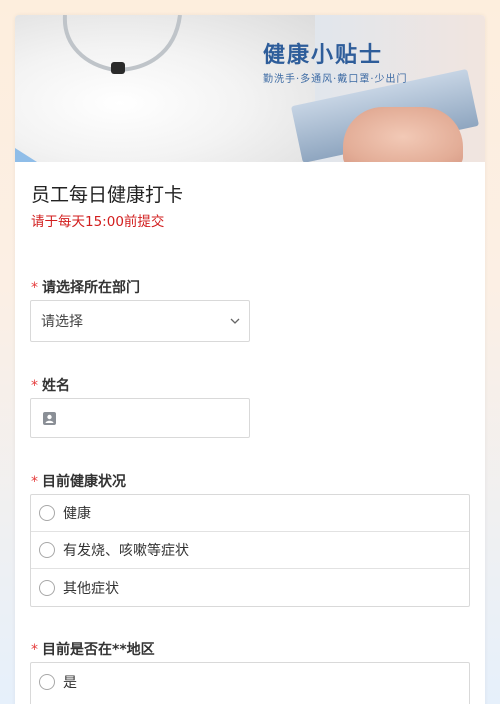  Describe the element at coordinates (235, 321) in the screenshot. I see `chevron-down-icon` at that location.